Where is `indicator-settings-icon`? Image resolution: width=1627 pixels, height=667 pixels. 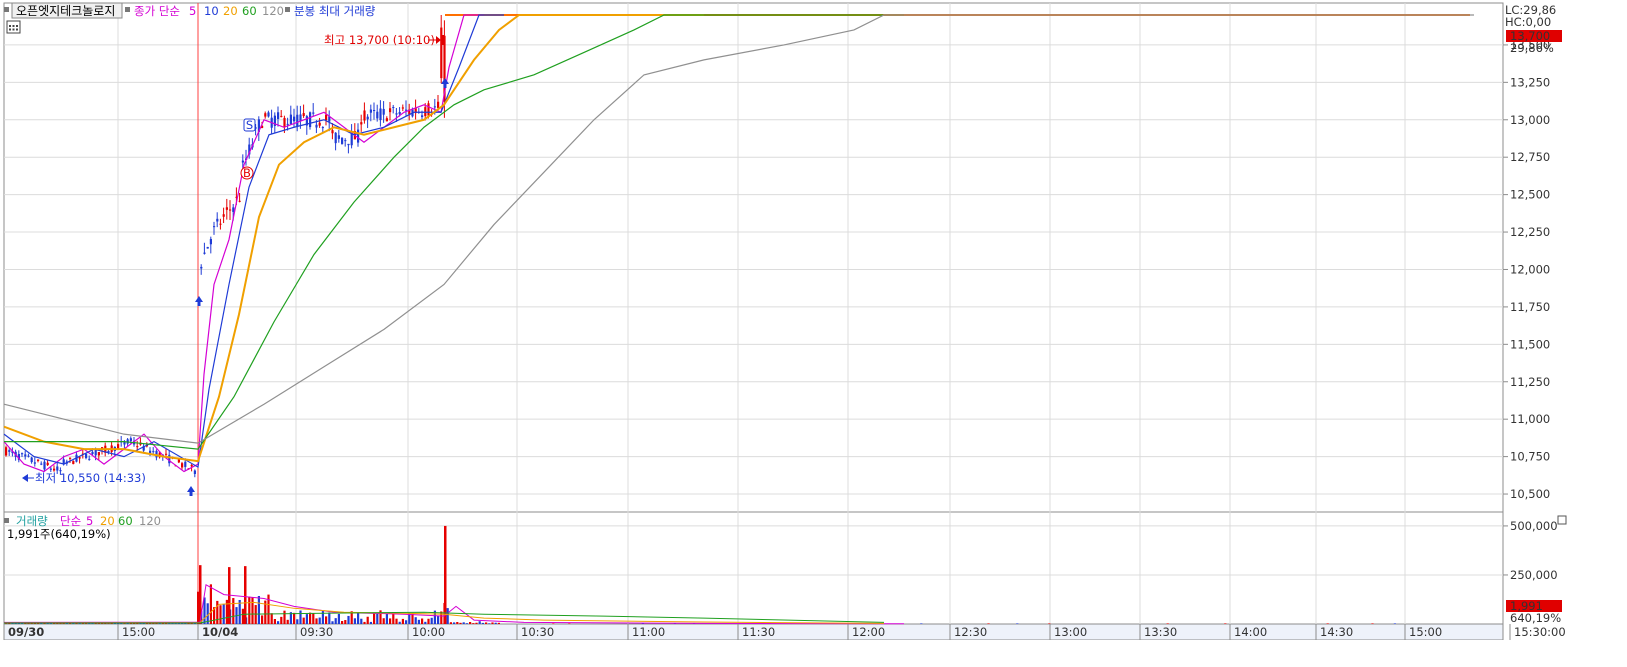 indicator-settings-icon is located at coordinates (13, 27).